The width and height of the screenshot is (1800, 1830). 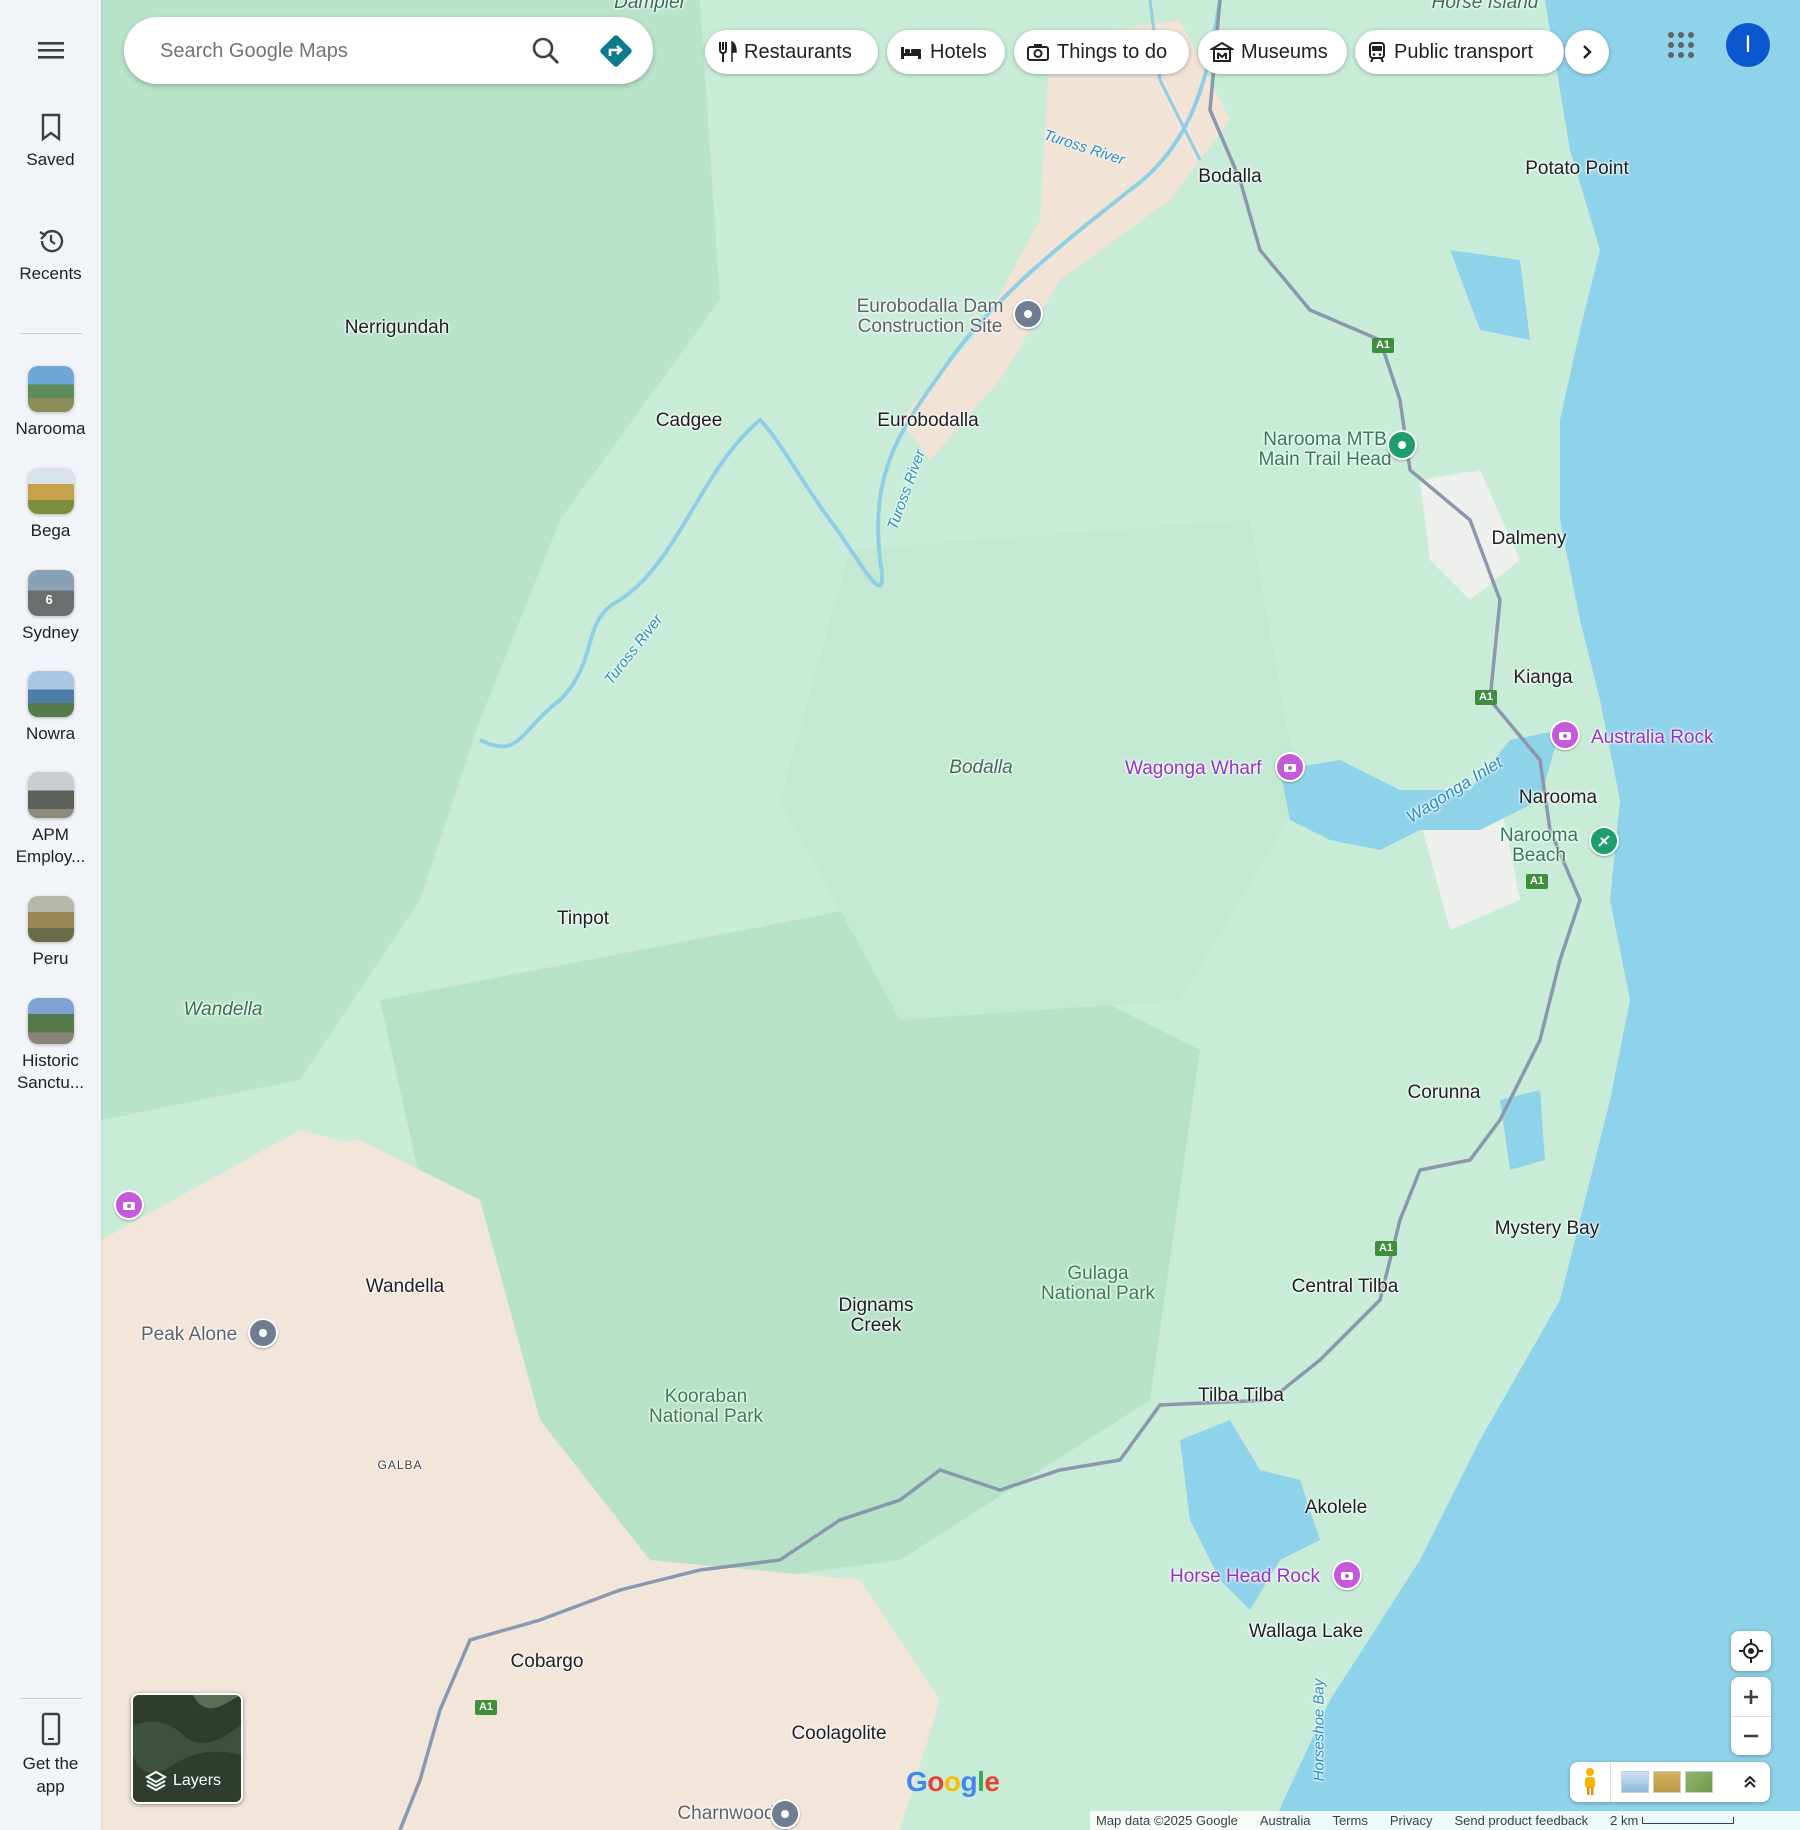 What do you see at coordinates (1748, 45) in the screenshot?
I see `account-avatar: I` at bounding box center [1748, 45].